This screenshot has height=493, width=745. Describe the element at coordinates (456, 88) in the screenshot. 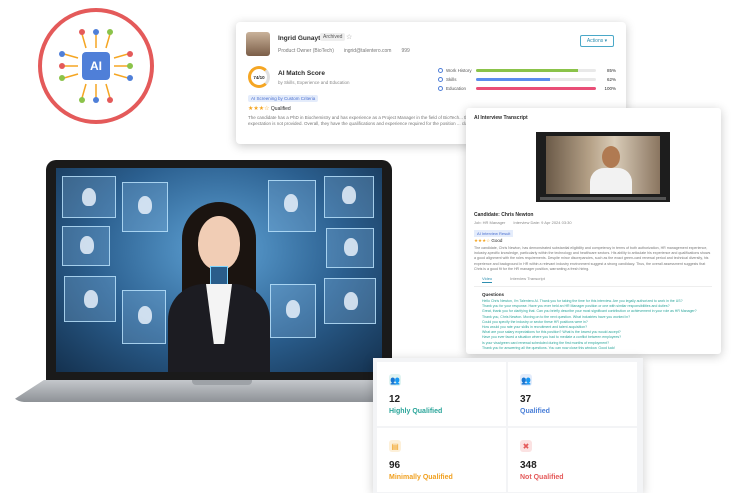

I see `metric-label: Education` at that location.